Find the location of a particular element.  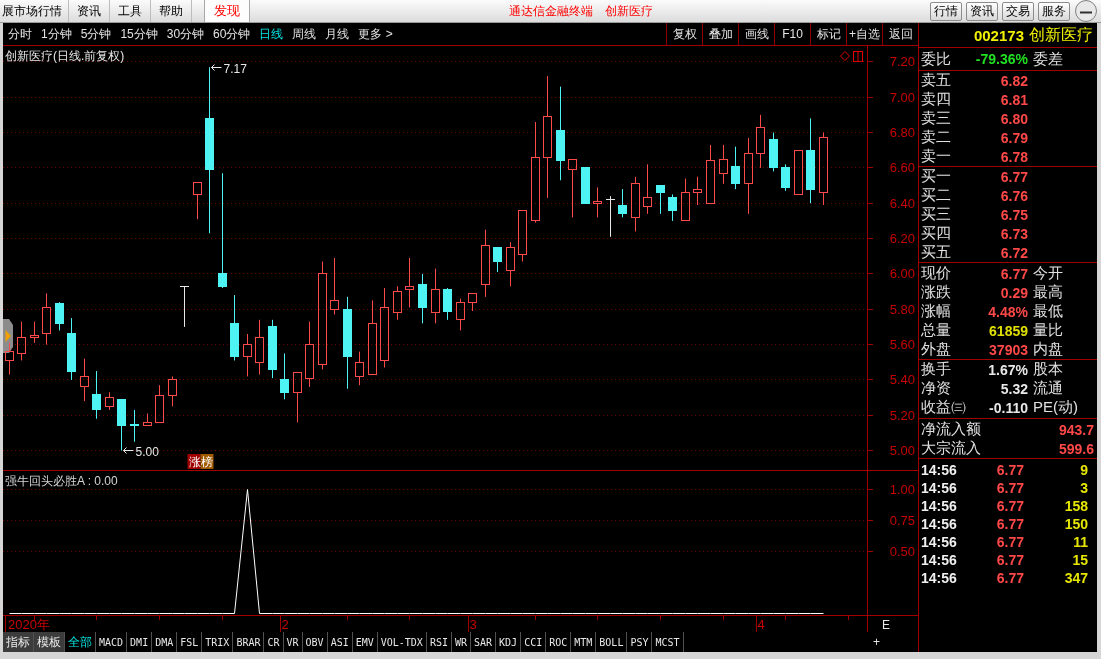

field-label: 外盘 is located at coordinates (936, 349).